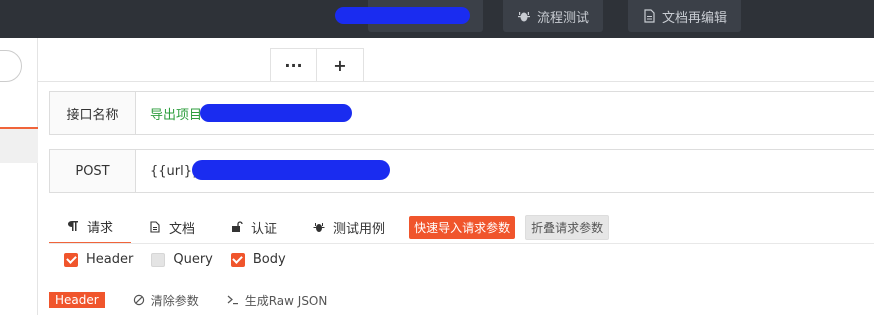 The height and width of the screenshot is (315, 874). I want to click on header-checkbox-label: Header, so click(110, 259).